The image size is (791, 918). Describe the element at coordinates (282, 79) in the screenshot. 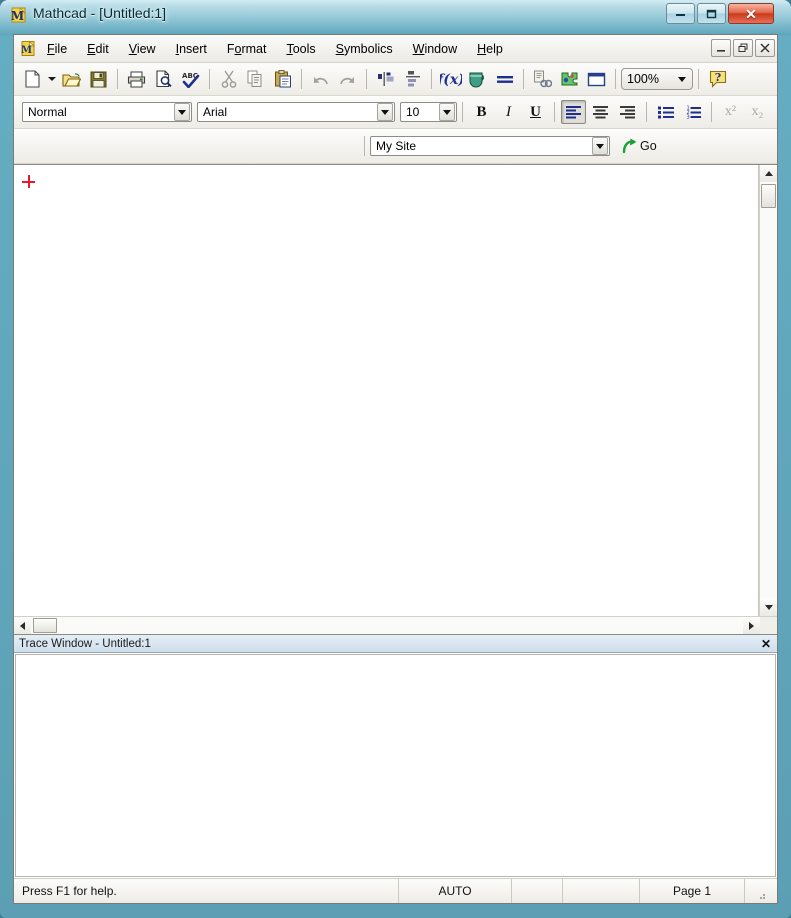

I see `paste-button` at that location.